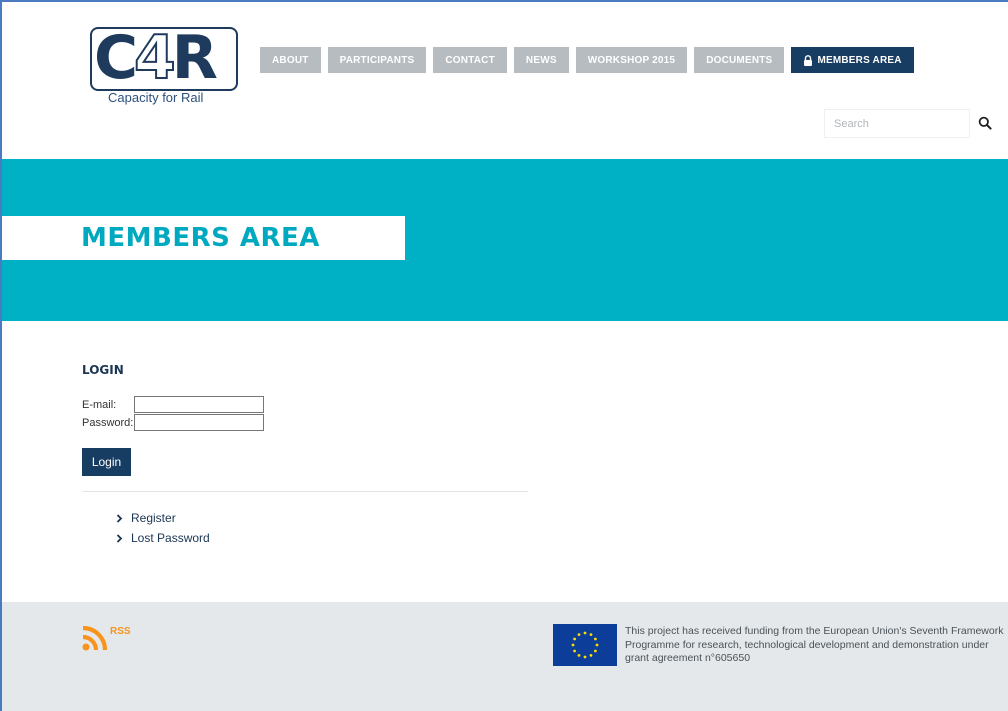 The image size is (1008, 711). Describe the element at coordinates (199, 404) in the screenshot. I see `email-field` at that location.